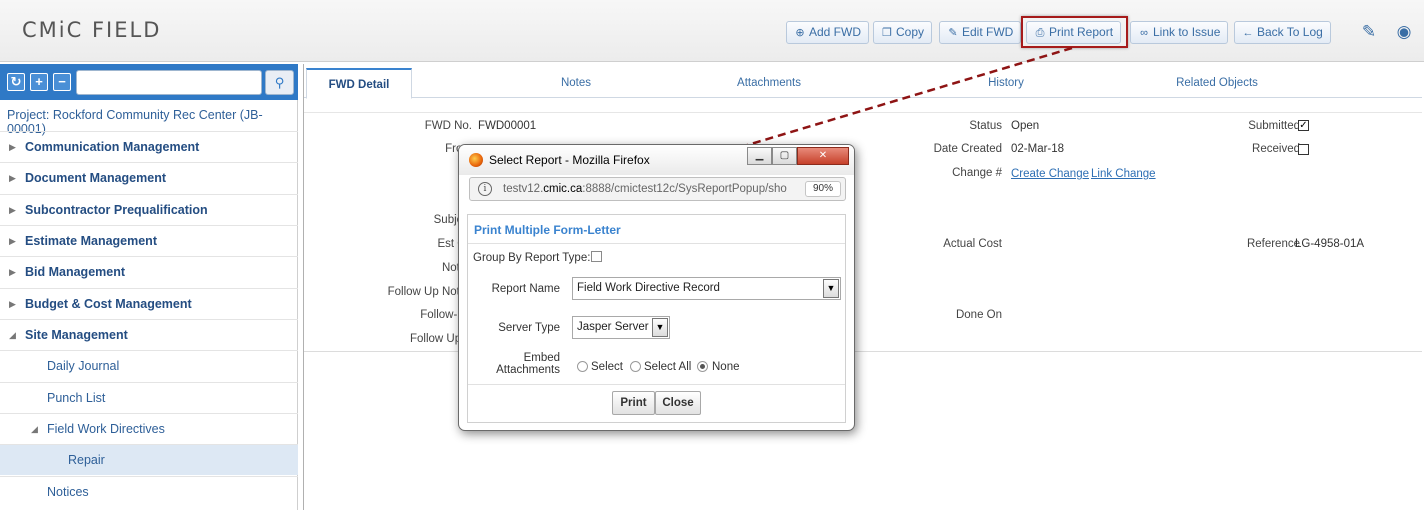 Image resolution: width=1424 pixels, height=510 pixels. I want to click on status-value: Open, so click(1025, 126).